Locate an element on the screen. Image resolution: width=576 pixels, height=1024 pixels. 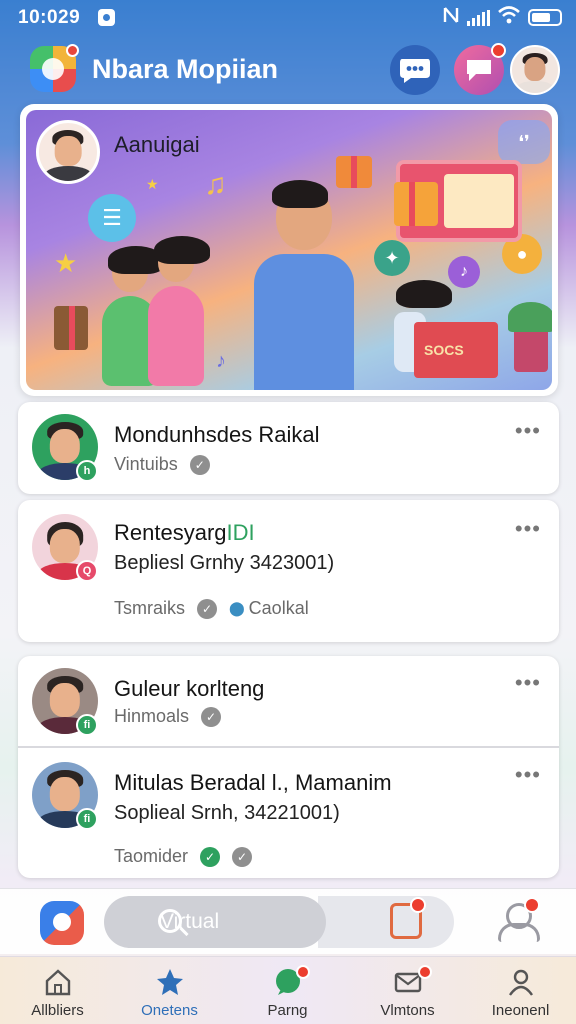
nfc-icon is located at coordinates (451, 17).